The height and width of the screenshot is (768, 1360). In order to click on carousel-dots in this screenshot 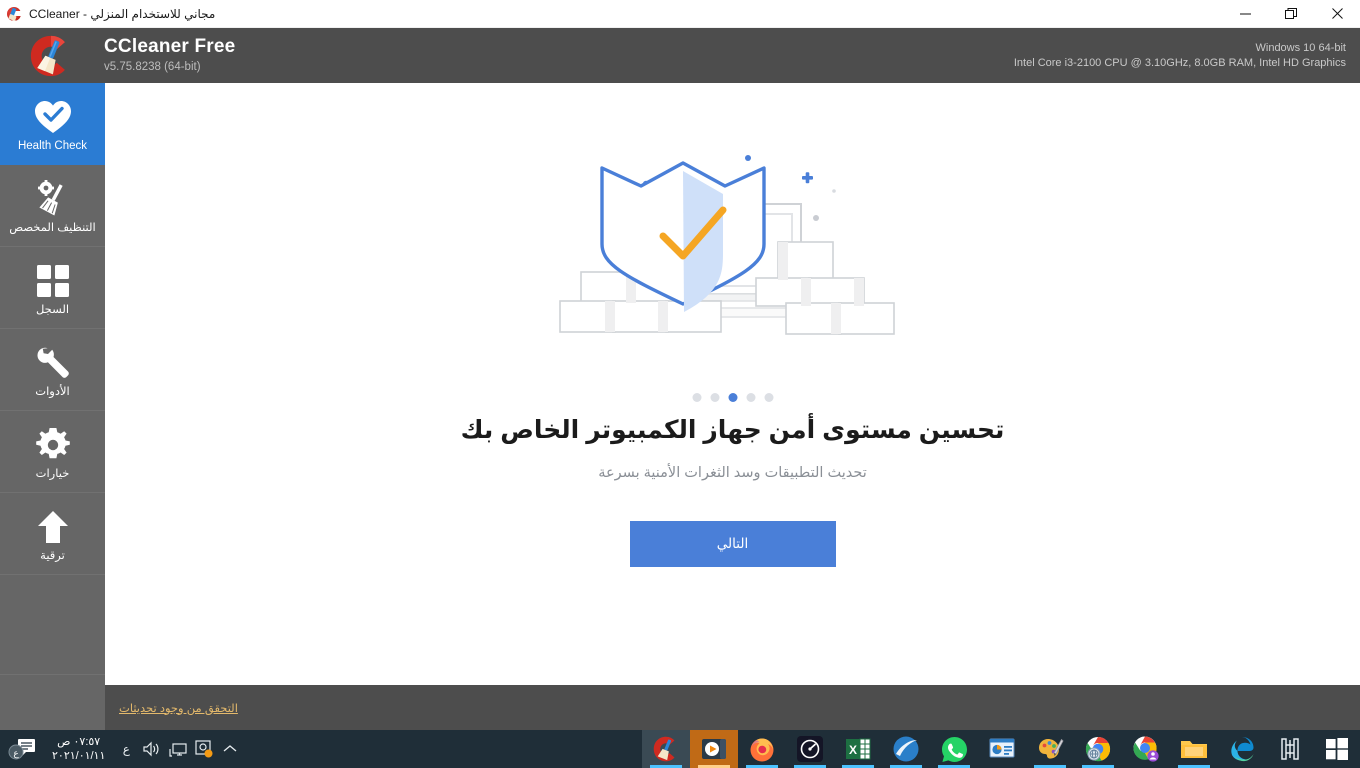, I will do `click(732, 397)`.